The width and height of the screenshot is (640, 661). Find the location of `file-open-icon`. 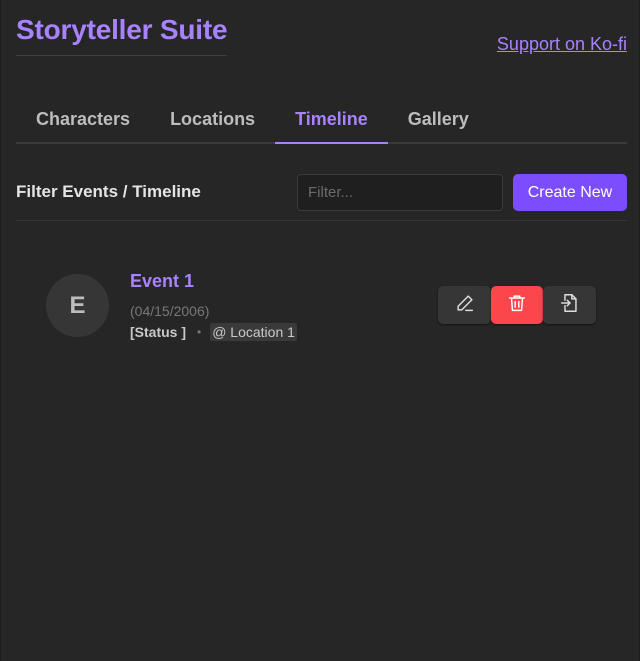

file-open-icon is located at coordinates (570, 305).